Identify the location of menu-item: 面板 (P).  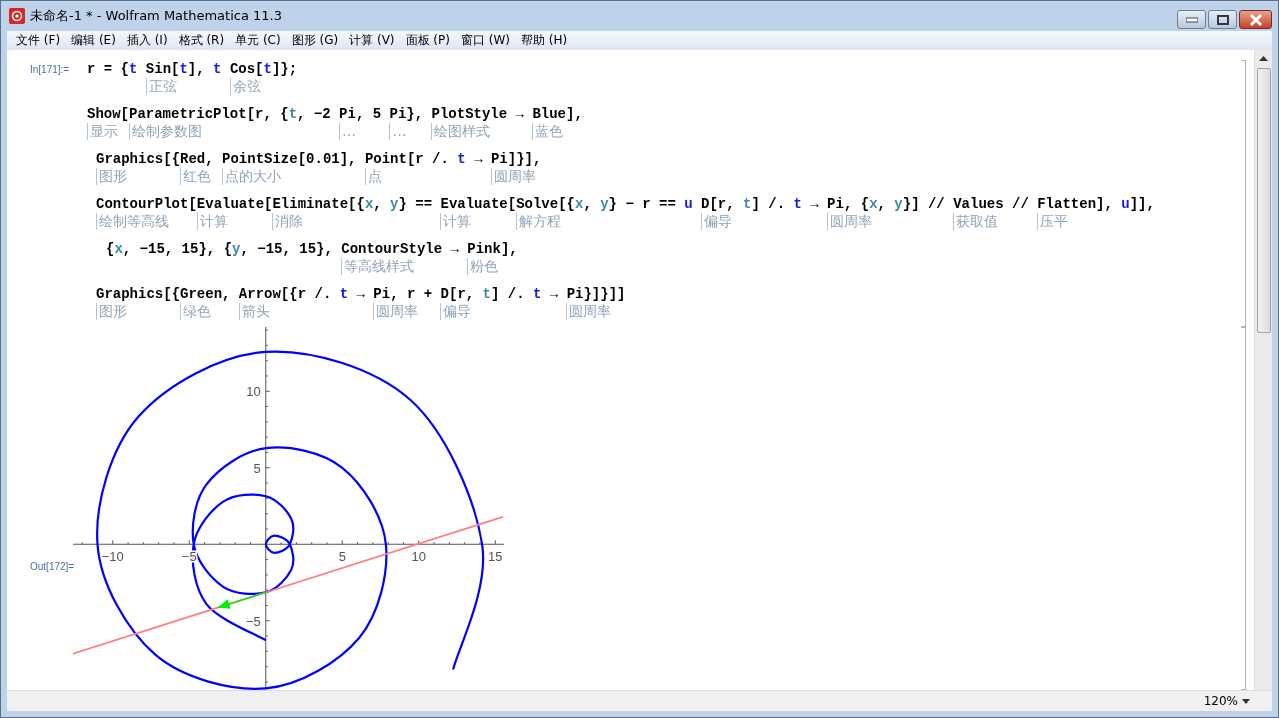
(428, 40).